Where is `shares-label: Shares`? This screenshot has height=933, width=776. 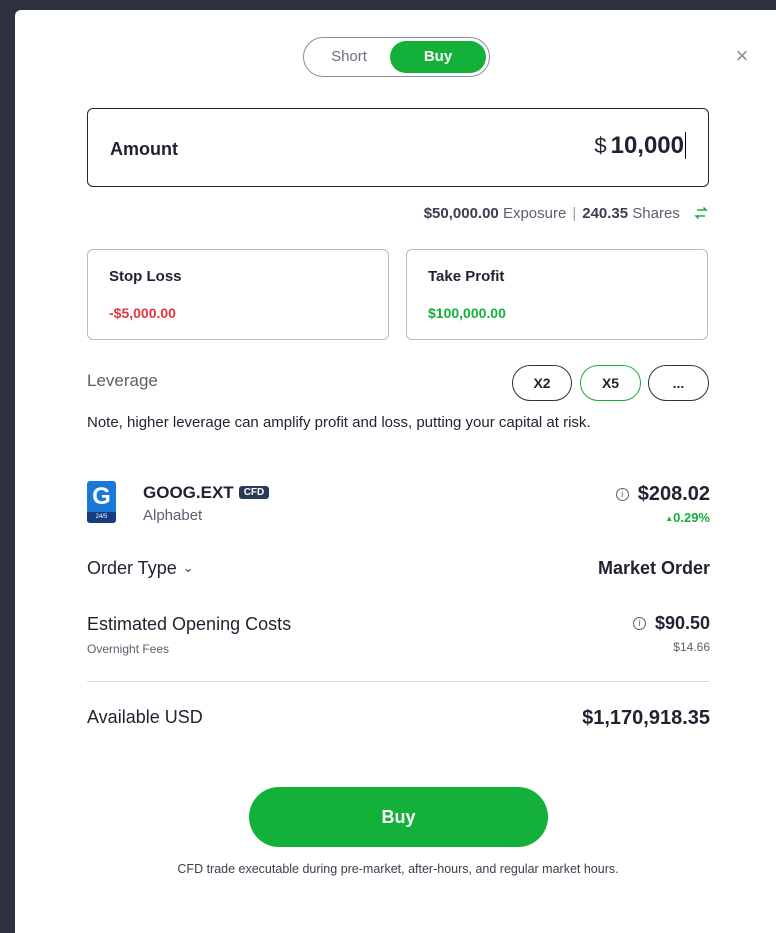 shares-label: Shares is located at coordinates (656, 213).